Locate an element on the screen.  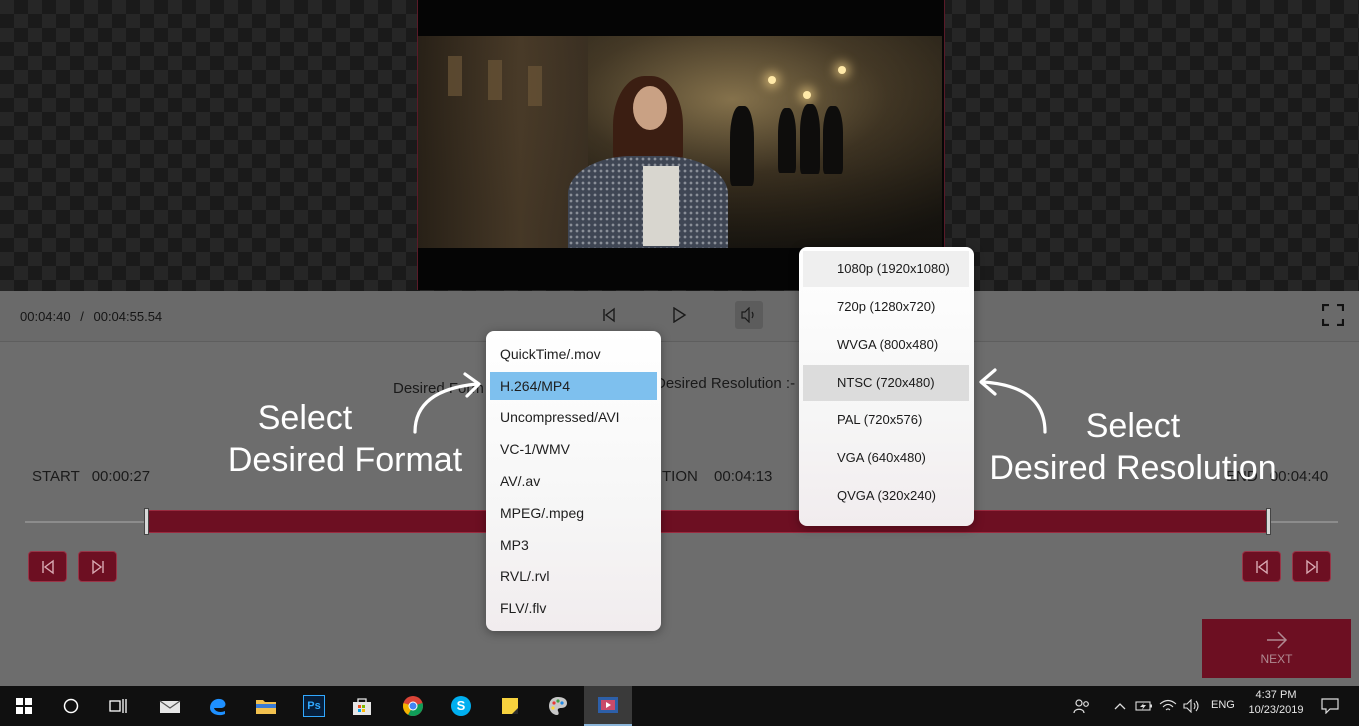
format-callout-line1: Select is located at coordinates (305, 418).